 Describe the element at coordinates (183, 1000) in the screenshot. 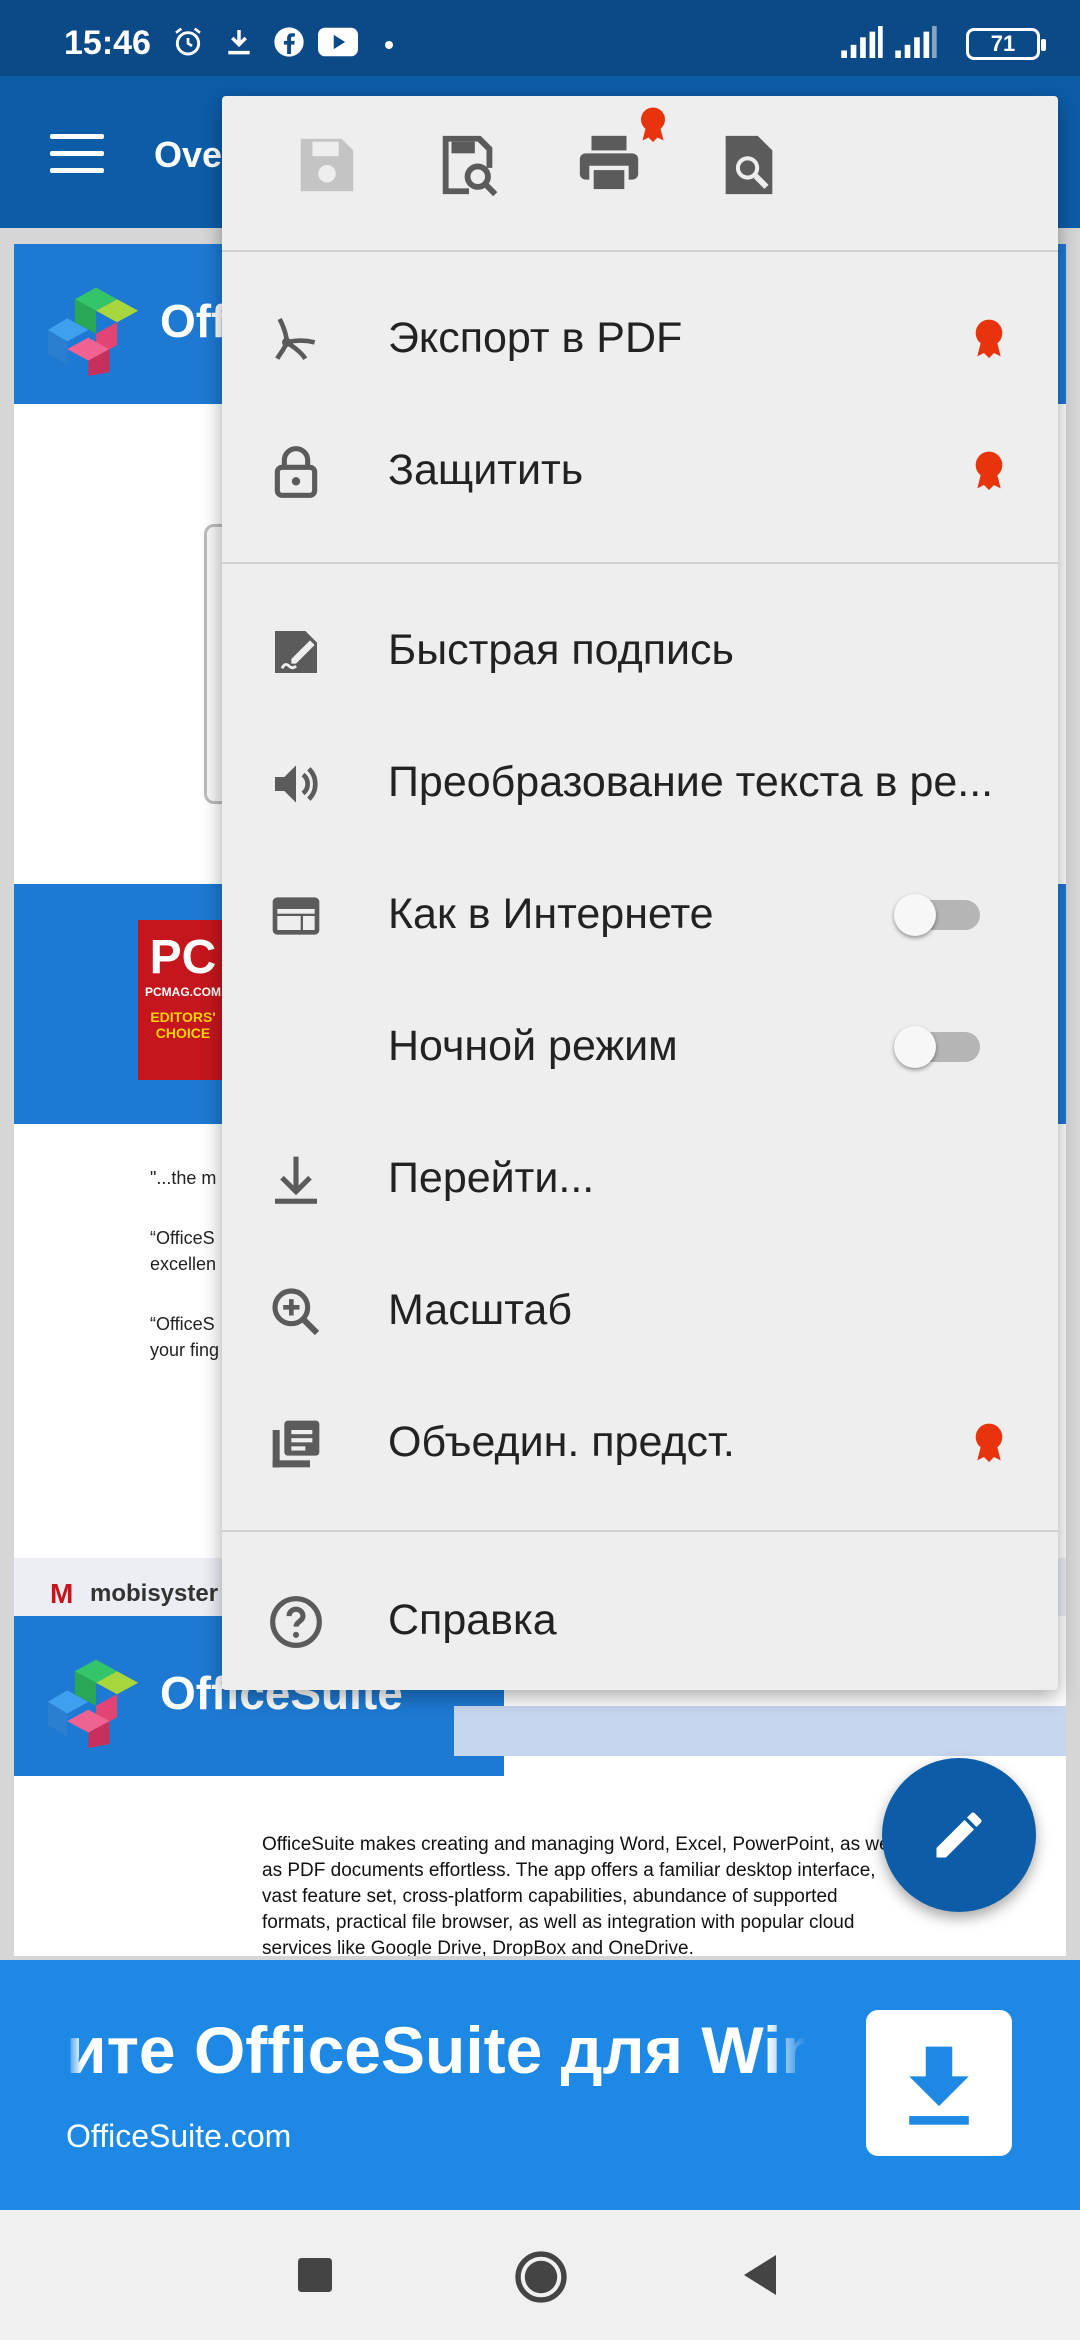

I see `pcmag-badge: PC PCMAG.COM EDITORS' CHOICE` at that location.